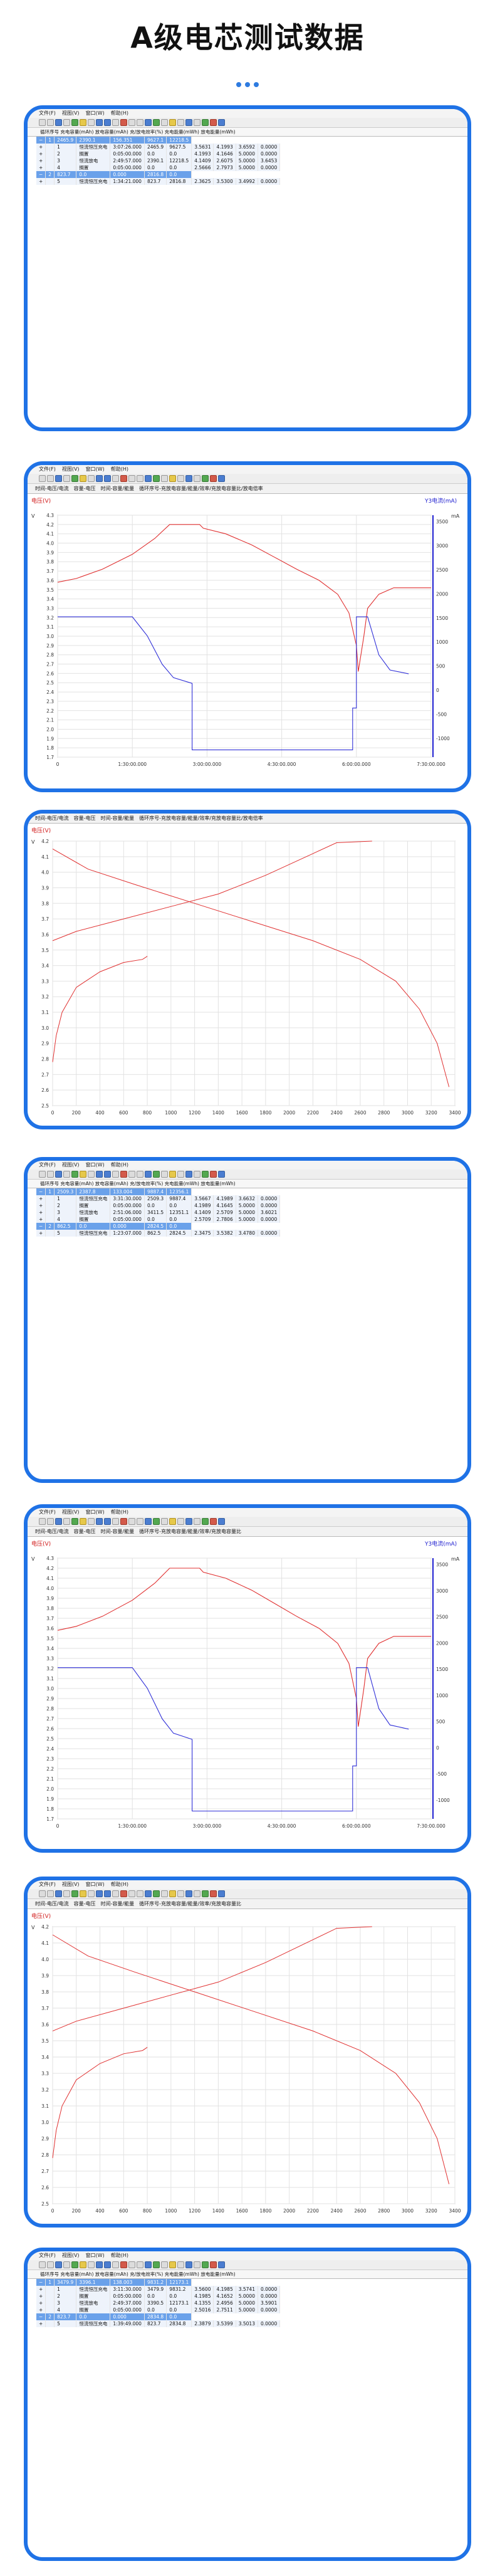  I want to click on cycle-row: −2 823.7 0.0 0.000 2816.8 0.0, so click(158, 174).